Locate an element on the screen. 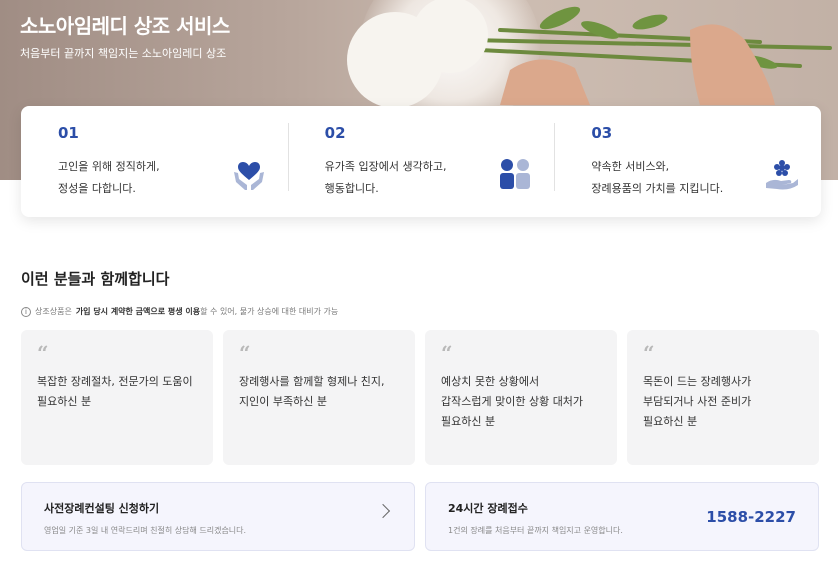 This screenshot has height=570, width=838. info-icon: i is located at coordinates (26, 311).